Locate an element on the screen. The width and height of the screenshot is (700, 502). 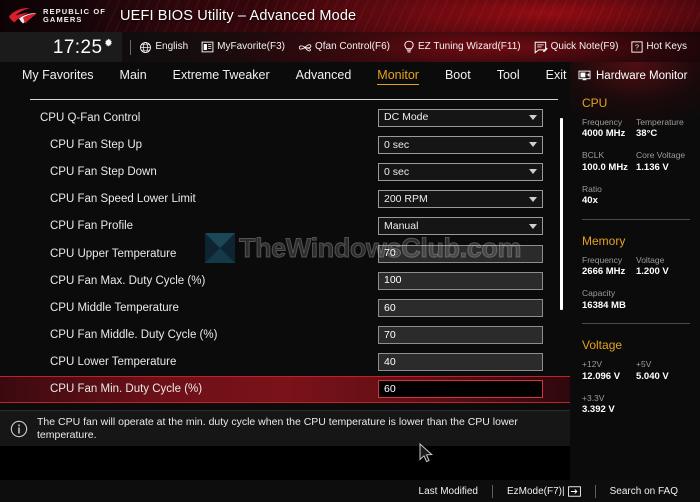
setting-row-cpu-fan-middle-duty-cycle: CPU Fan Middle. Duty Cycle (%) 70 is located at coordinates (285, 335).